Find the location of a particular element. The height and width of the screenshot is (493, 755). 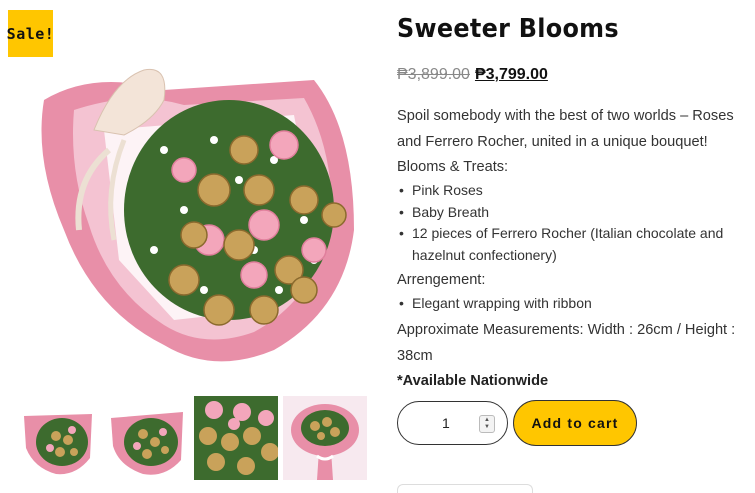

secondary-control is located at coordinates (465, 488).